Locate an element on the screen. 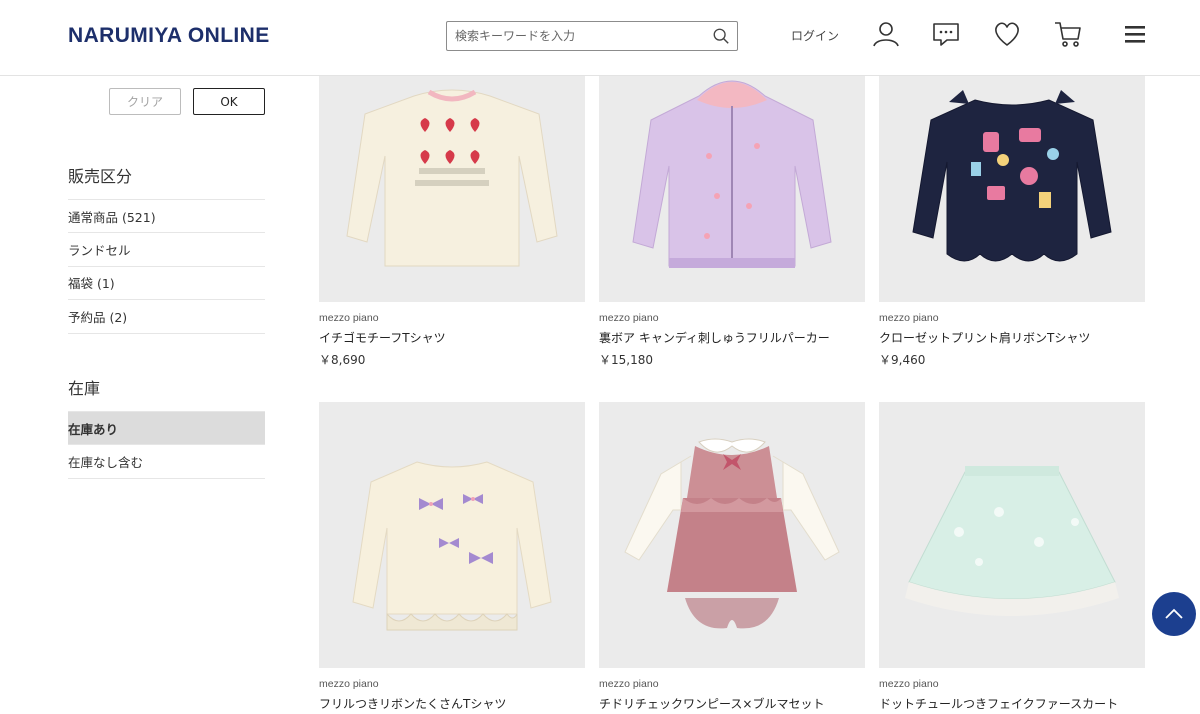 This screenshot has height=714, width=1200. product-price: ￥9,460 is located at coordinates (902, 360).